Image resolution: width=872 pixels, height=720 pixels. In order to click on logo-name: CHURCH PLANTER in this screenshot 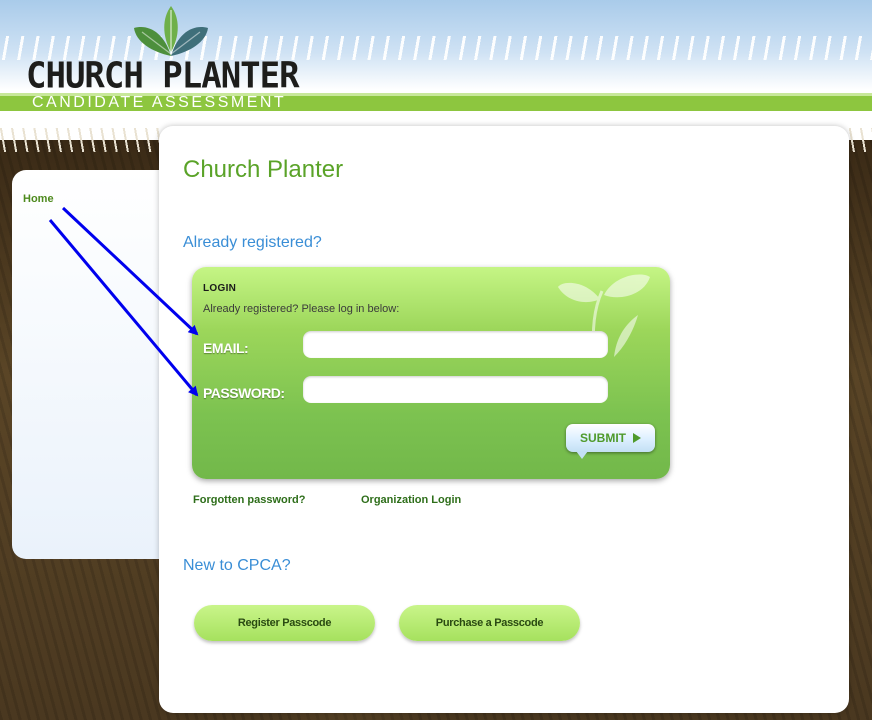, I will do `click(163, 76)`.